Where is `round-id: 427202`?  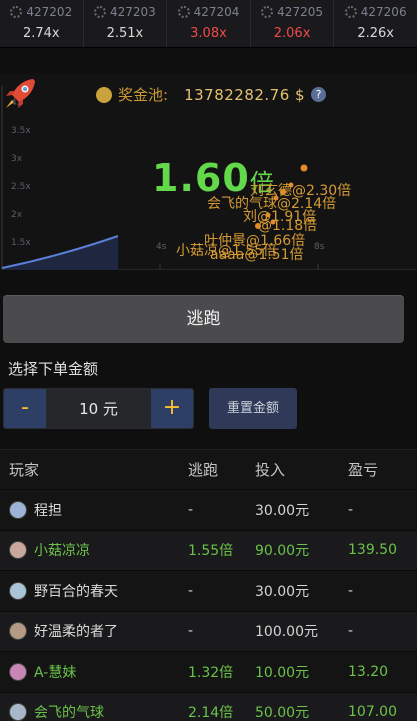
round-id: 427202 is located at coordinates (49, 12).